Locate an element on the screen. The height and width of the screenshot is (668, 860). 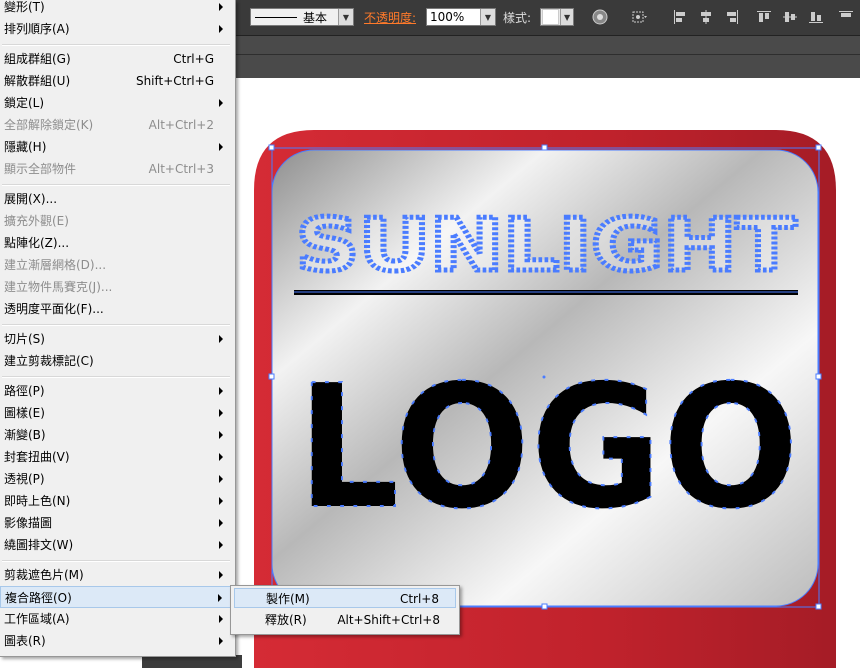
align-middle-icon is located at coordinates (790, 17).